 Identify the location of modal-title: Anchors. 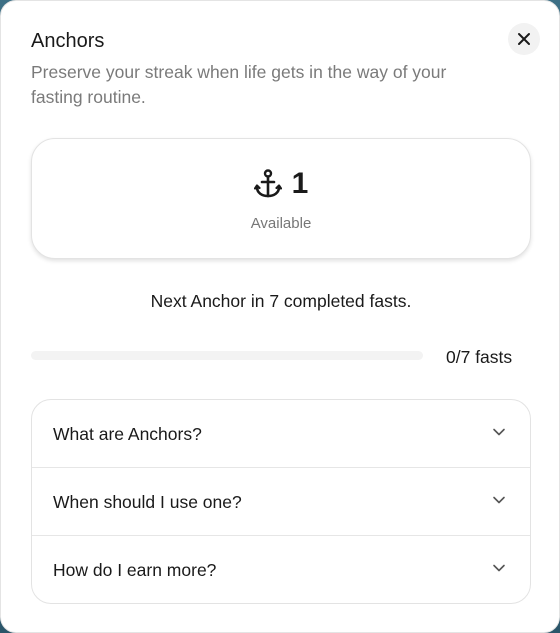
(68, 41).